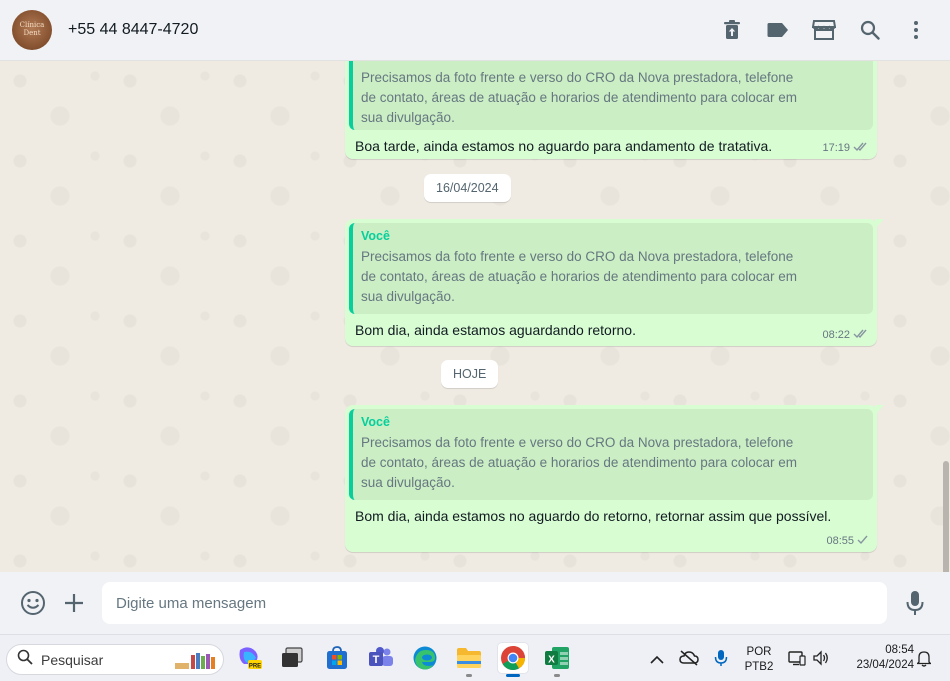 Image resolution: width=950 pixels, height=681 pixels. What do you see at coordinates (836, 148) in the screenshot?
I see `message-time: 17:19` at bounding box center [836, 148].